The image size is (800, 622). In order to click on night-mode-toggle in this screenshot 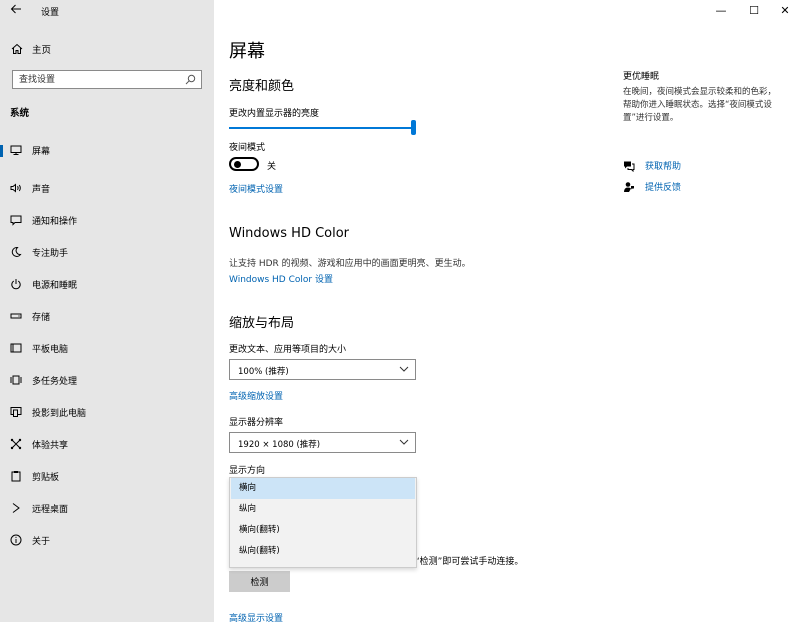, I will do `click(244, 164)`.